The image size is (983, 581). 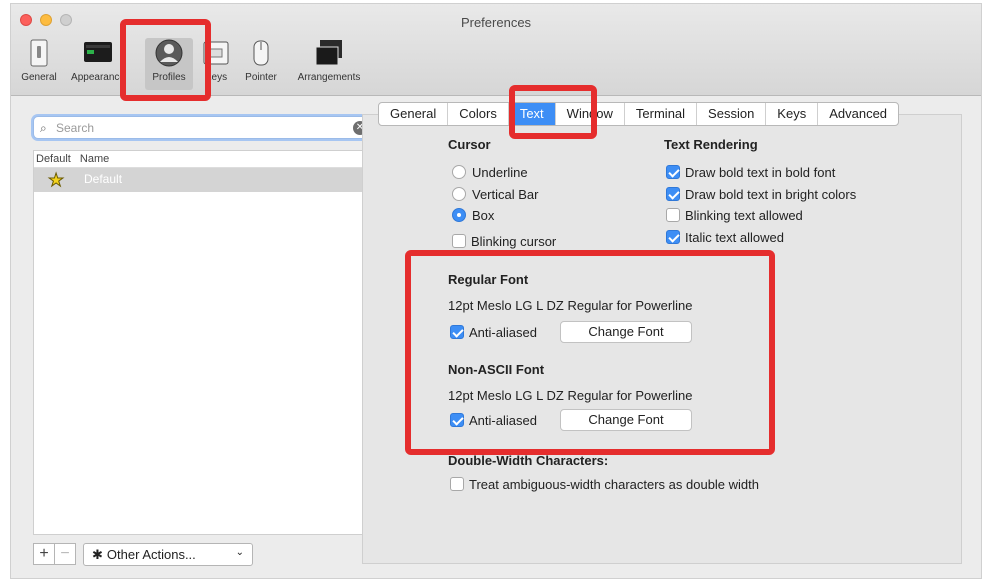 What do you see at coordinates (261, 53) in the screenshot?
I see `mouse-icon` at bounding box center [261, 53].